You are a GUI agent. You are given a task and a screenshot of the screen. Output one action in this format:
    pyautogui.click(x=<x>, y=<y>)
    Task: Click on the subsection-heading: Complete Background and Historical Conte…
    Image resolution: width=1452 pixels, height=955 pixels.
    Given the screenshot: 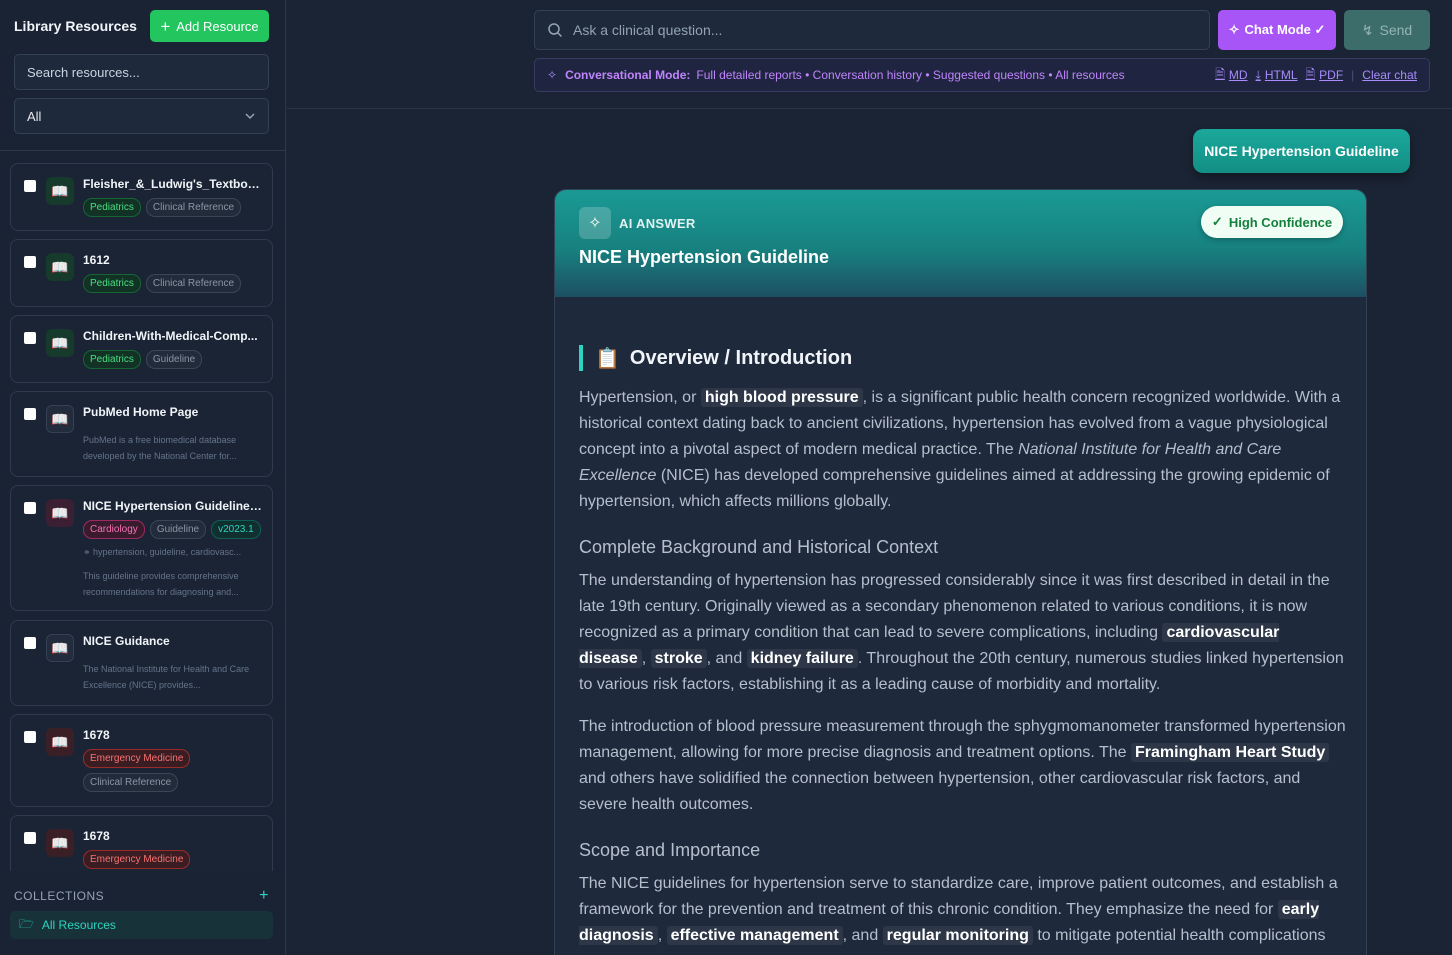 What is the action you would take?
    pyautogui.click(x=759, y=547)
    